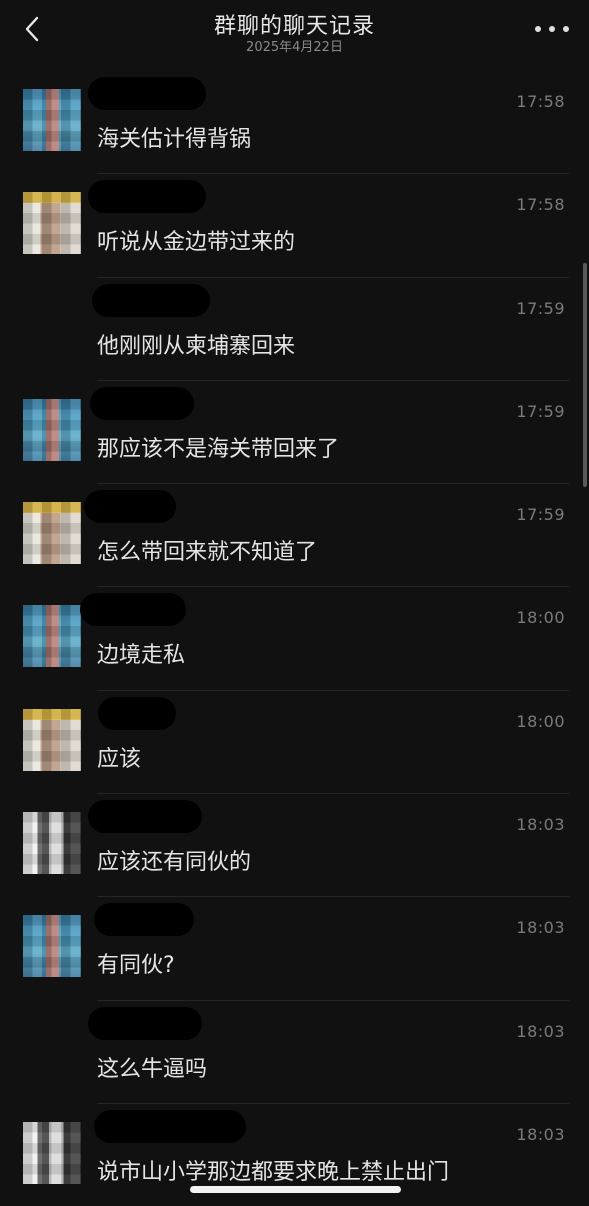 The width and height of the screenshot is (589, 1206). I want to click on message-text: 这么牛逼吗, so click(152, 1069).